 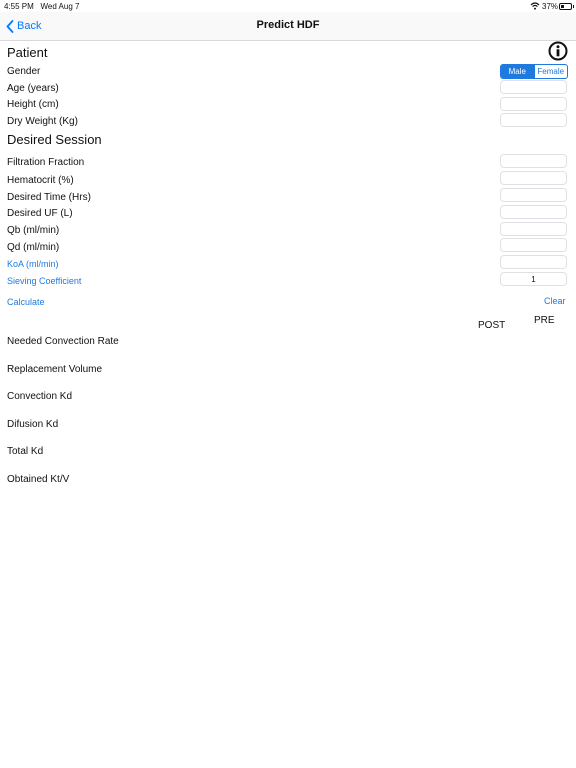 What do you see at coordinates (49, 197) in the screenshot?
I see `desired-time-label: Desired Time (Hrs)` at bounding box center [49, 197].